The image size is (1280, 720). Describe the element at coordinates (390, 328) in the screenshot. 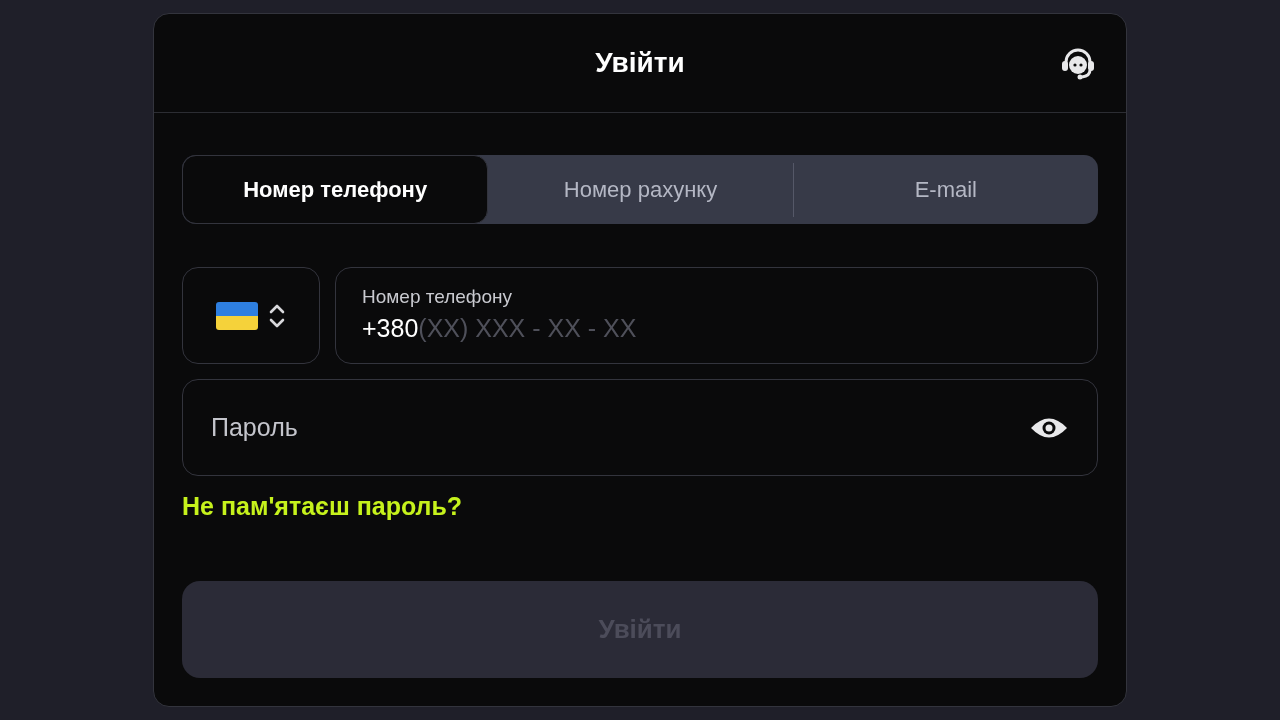

I see `phone-prefix: +380` at that location.